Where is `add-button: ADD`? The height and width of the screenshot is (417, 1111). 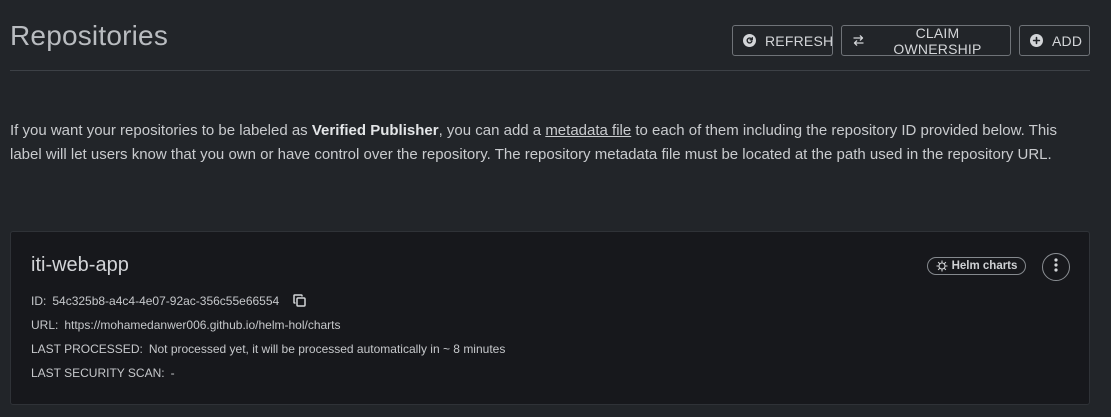 add-button: ADD is located at coordinates (1054, 40).